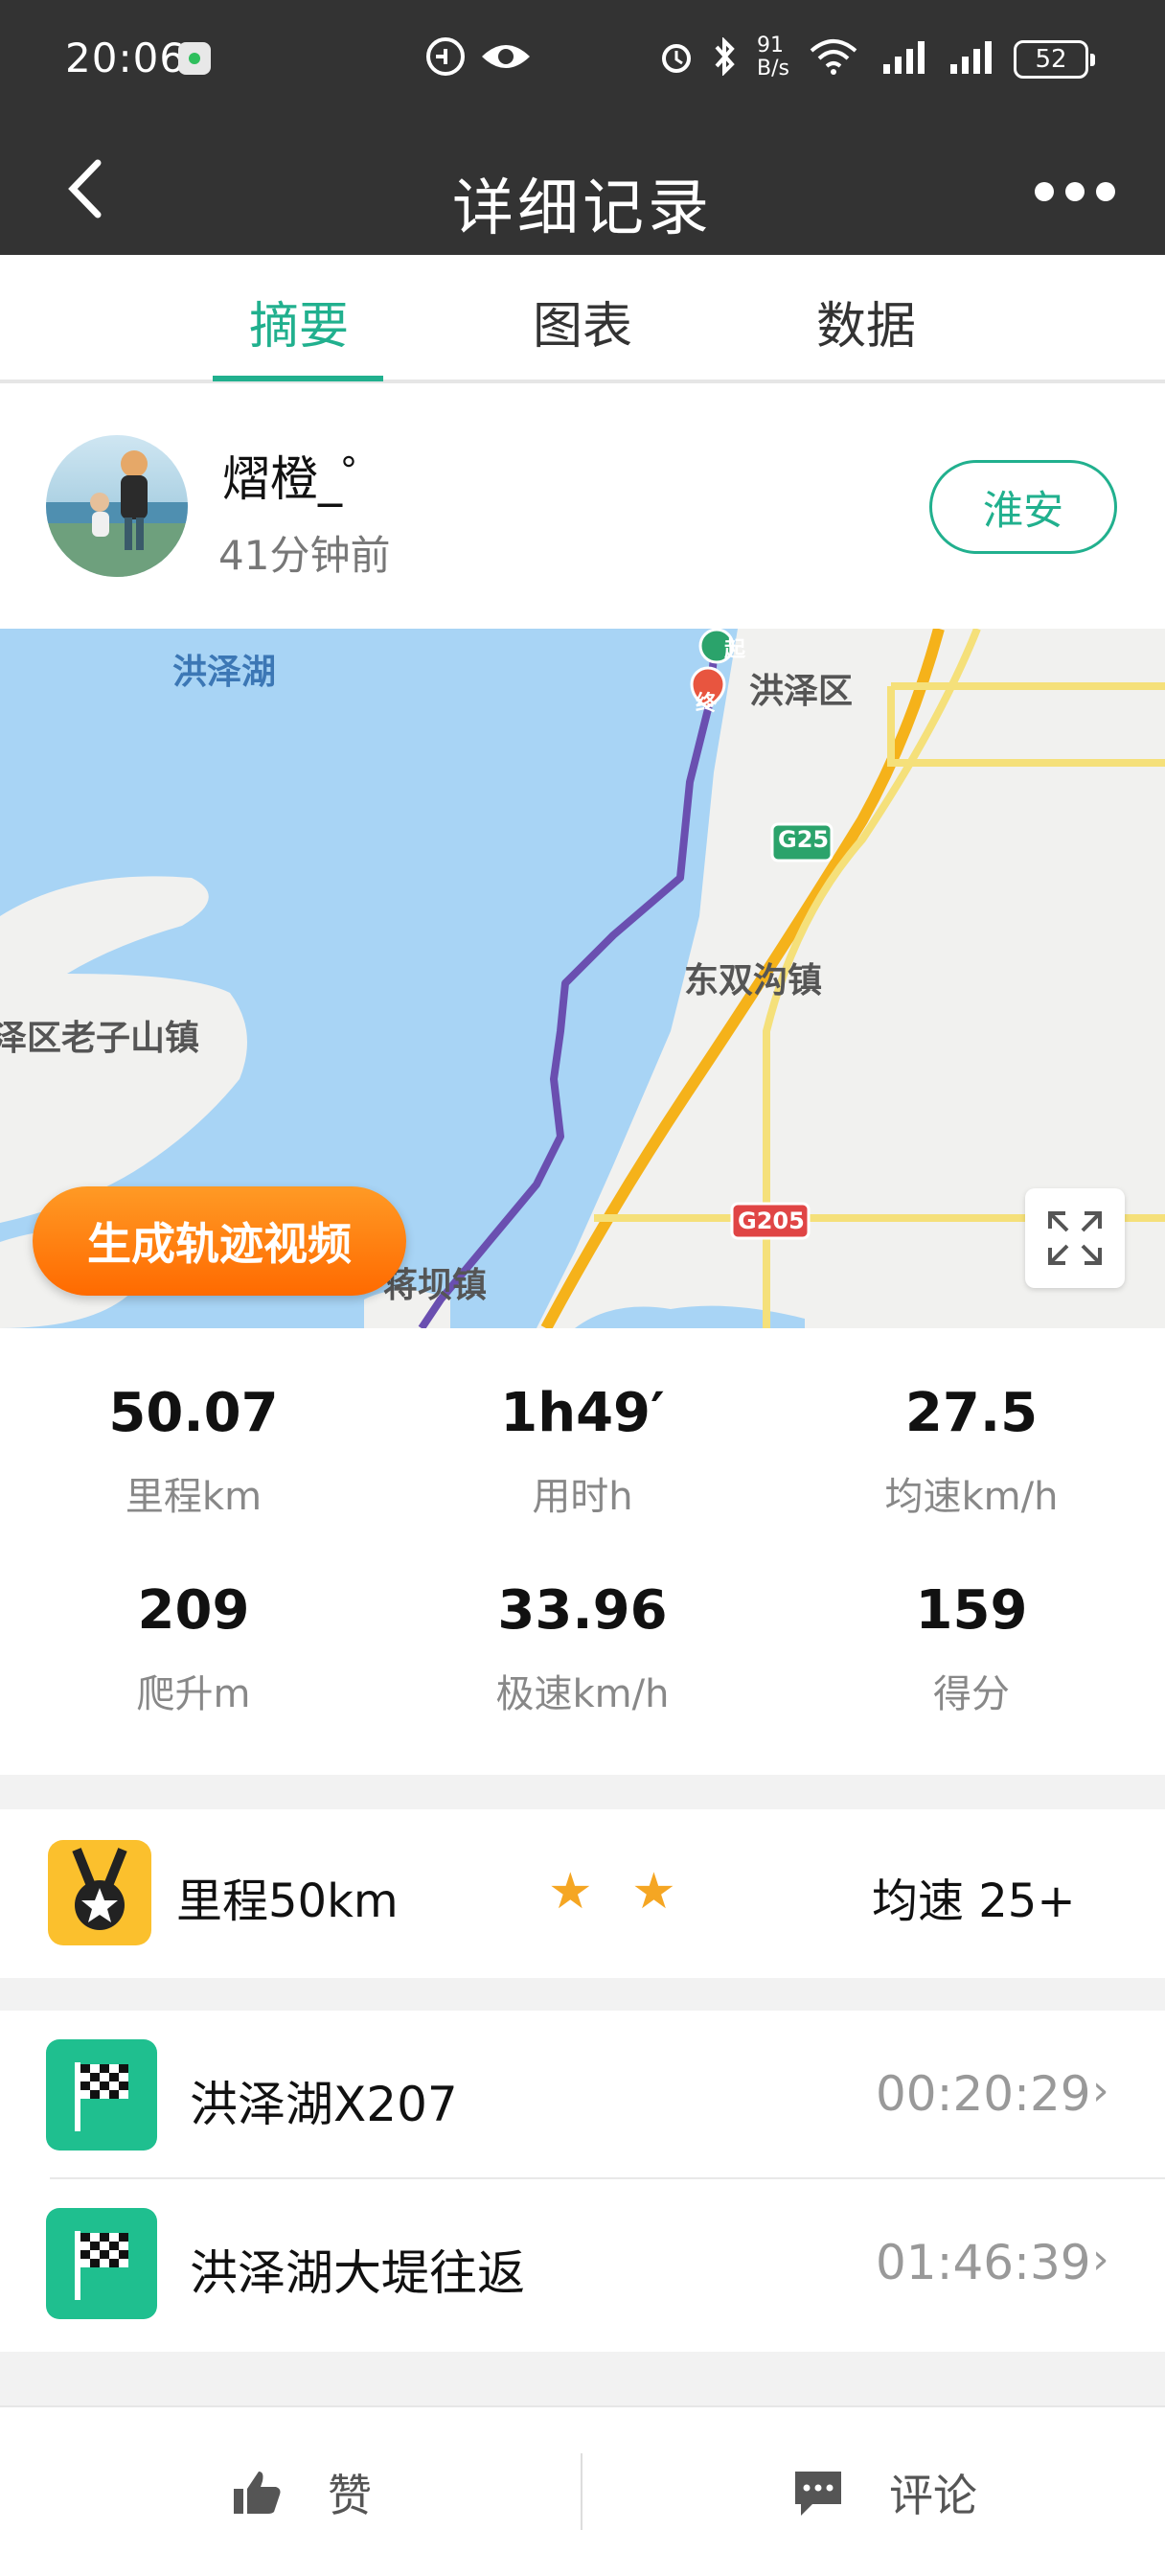 The height and width of the screenshot is (2576, 1165). What do you see at coordinates (801, 691) in the screenshot?
I see `map-label-district: 洪泽区` at bounding box center [801, 691].